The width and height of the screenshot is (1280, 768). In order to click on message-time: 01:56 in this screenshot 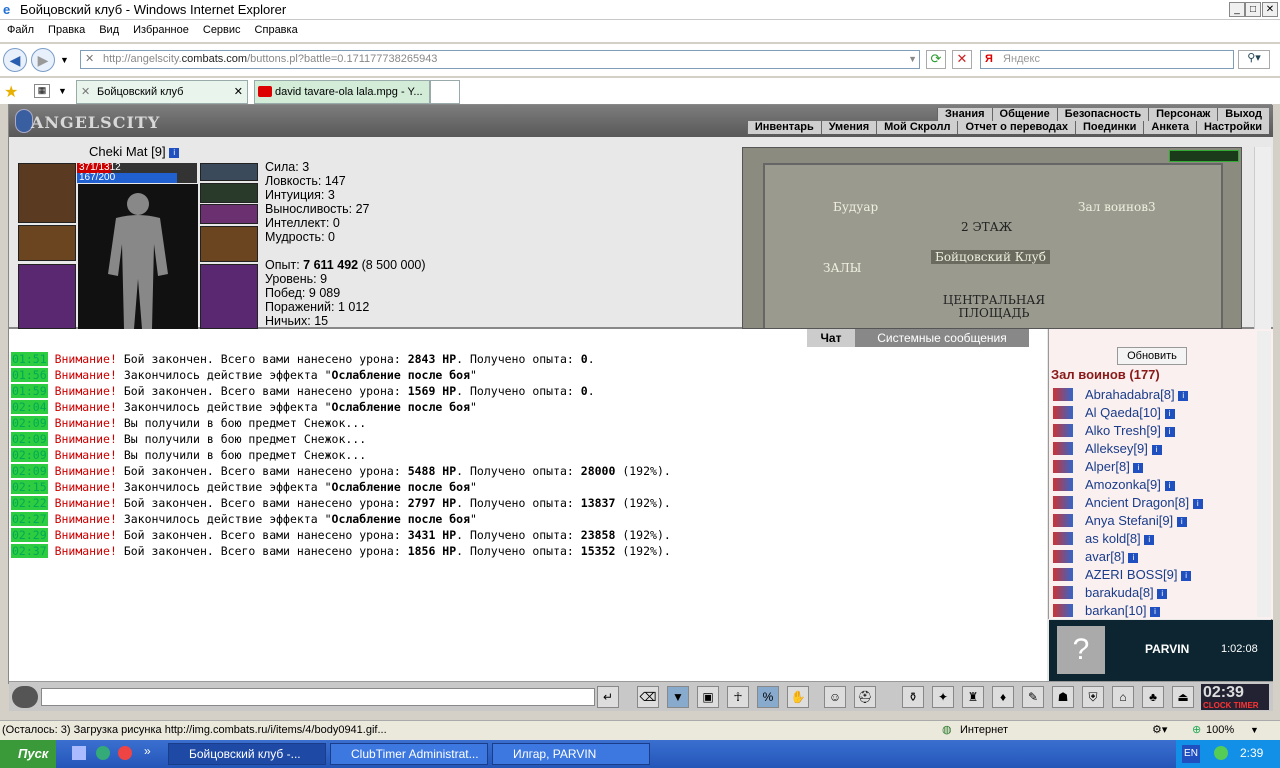, I will do `click(29, 375)`.